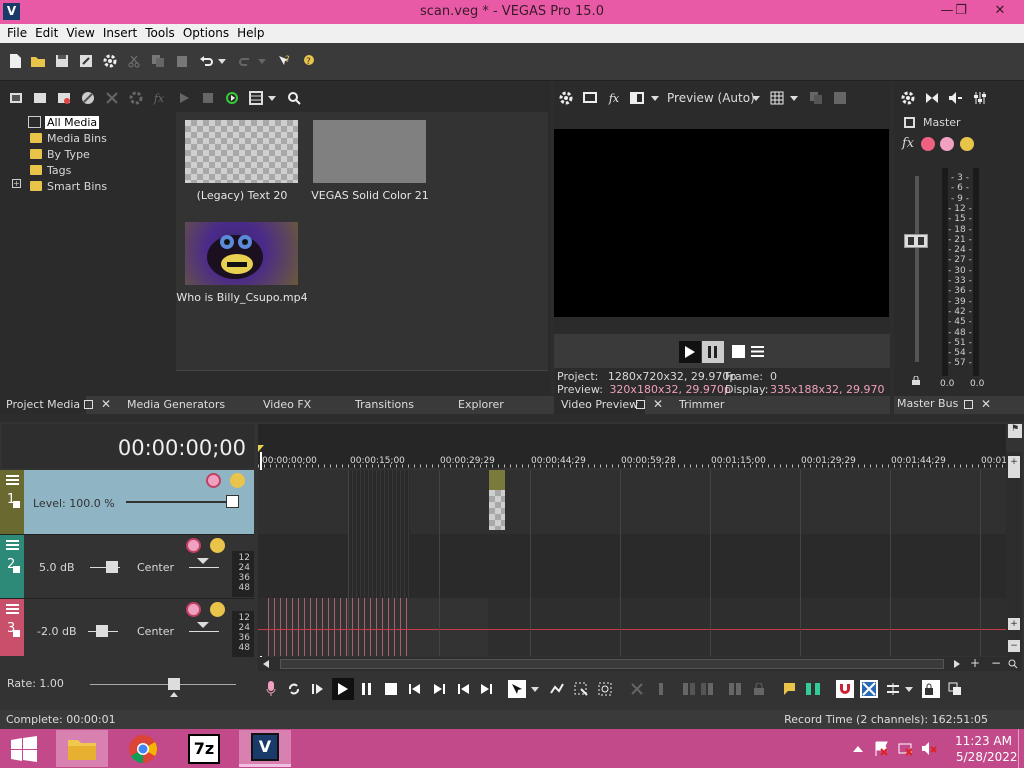  I want to click on normal-edit-tool-icon, so click(517, 689).